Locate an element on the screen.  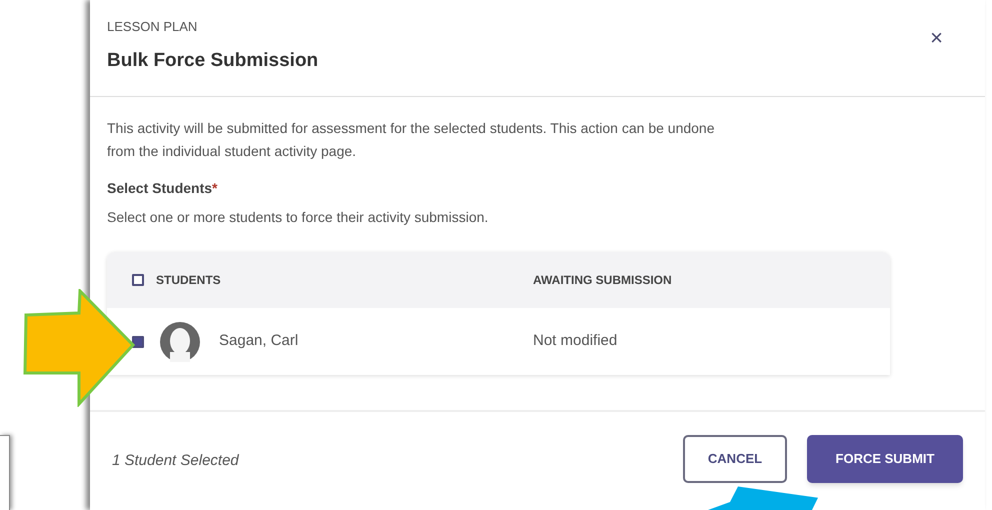
cancel-button: CANCEL is located at coordinates (735, 459).